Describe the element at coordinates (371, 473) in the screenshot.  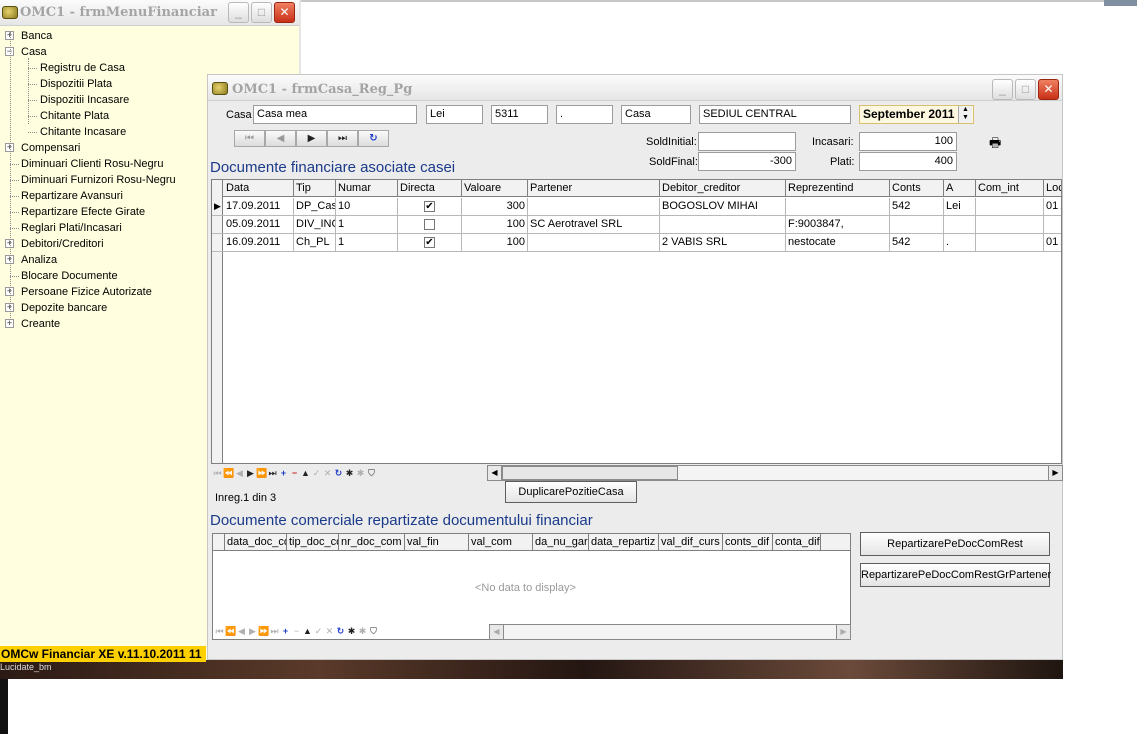
I see `grid-filter-icon: ⛉` at that location.